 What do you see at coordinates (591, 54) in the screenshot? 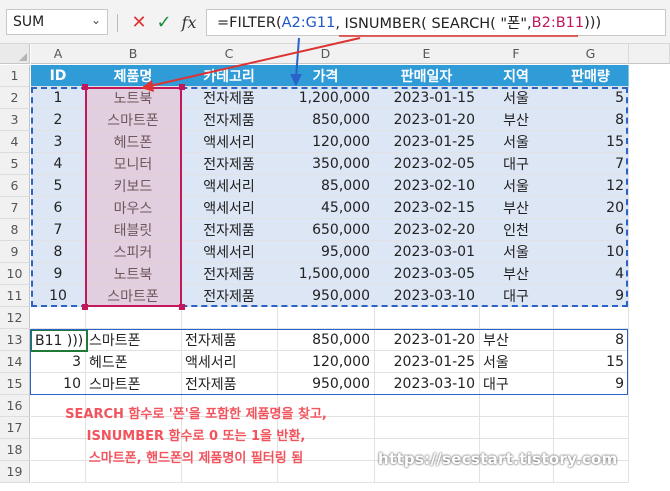
I see `column-header-g: G` at bounding box center [591, 54].